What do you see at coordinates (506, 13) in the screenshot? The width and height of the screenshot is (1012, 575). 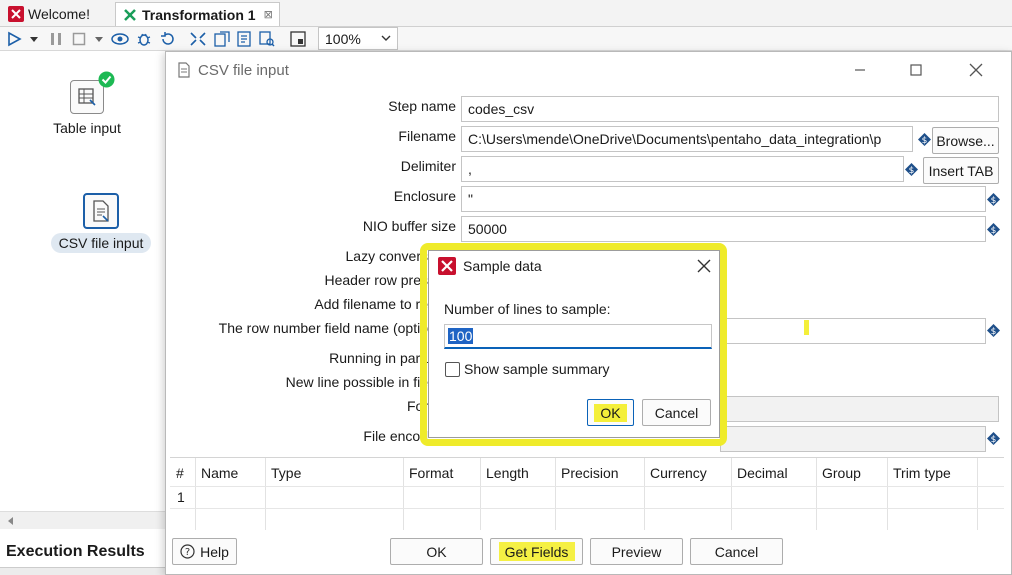 I see `editor-tab-strip: Welcome! Transformation 1 ⊠` at bounding box center [506, 13].